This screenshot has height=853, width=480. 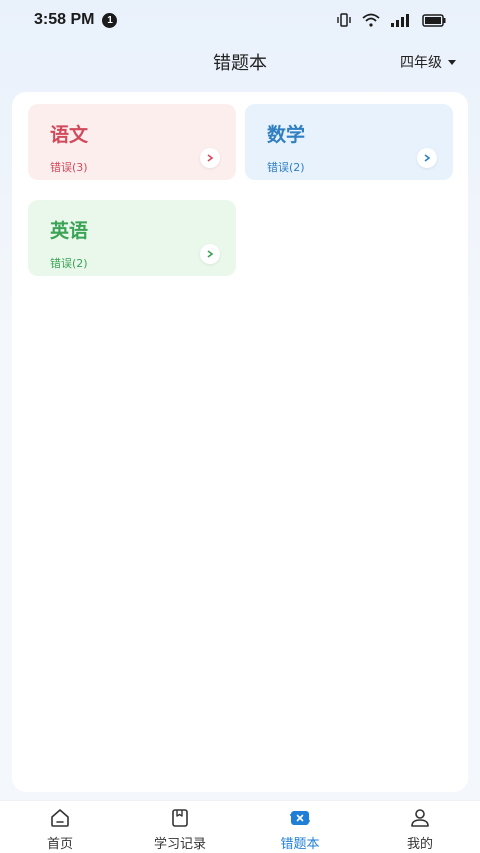 What do you see at coordinates (286, 135) in the screenshot?
I see `subject-name: 数学` at bounding box center [286, 135].